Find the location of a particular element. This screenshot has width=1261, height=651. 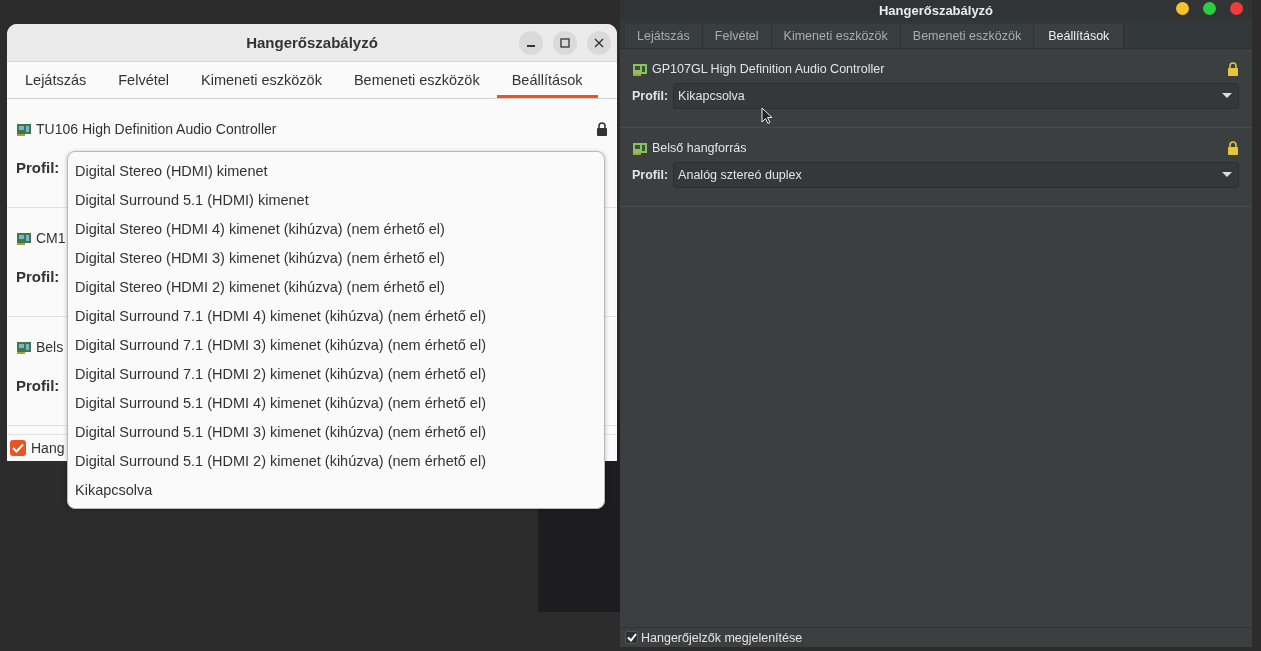

device-name: CM1 is located at coordinates (51, 237).